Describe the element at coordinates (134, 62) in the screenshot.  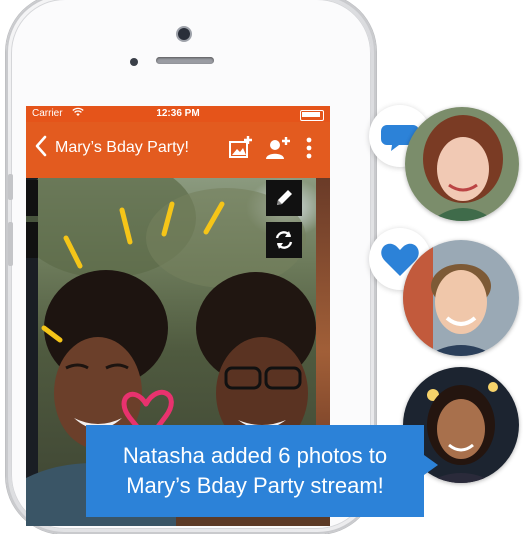
I see `proximity-sensor` at that location.